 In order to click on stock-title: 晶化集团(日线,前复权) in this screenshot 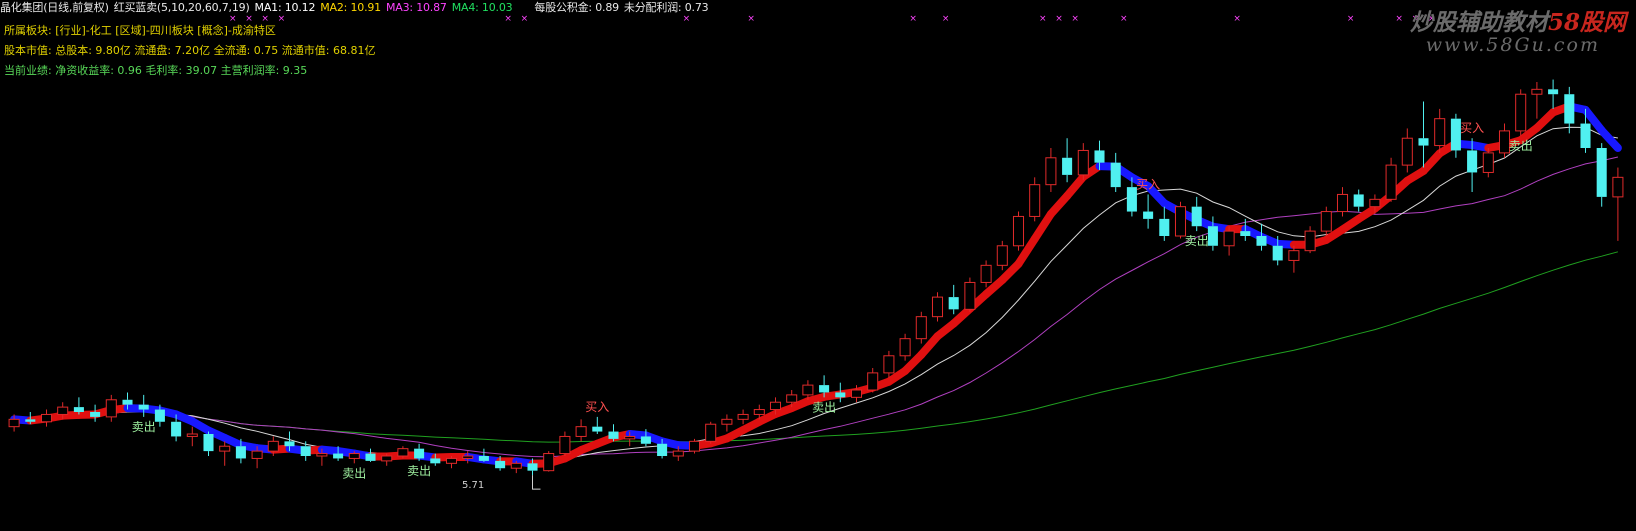, I will do `click(54, 7)`.